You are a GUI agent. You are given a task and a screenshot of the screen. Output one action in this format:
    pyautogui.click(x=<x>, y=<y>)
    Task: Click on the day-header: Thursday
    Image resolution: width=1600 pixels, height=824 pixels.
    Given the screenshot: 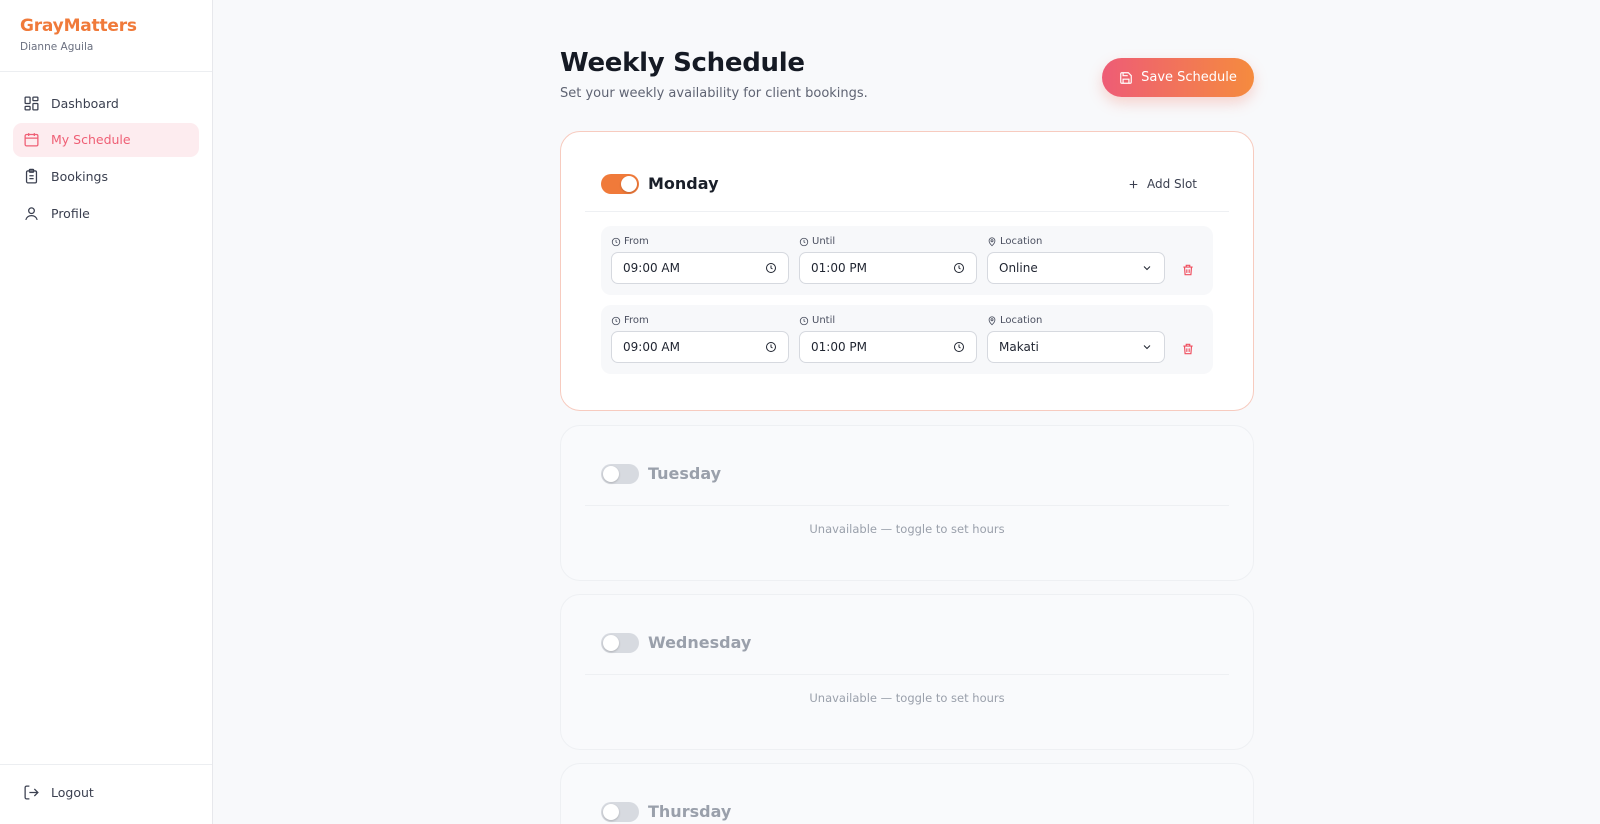 What is the action you would take?
    pyautogui.click(x=907, y=794)
    